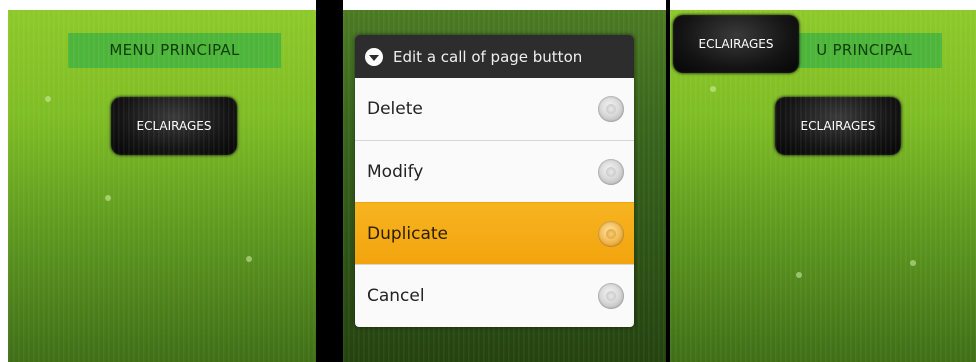 This screenshot has height=362, width=976. Describe the element at coordinates (395, 109) in the screenshot. I see `option-label: Delete` at that location.